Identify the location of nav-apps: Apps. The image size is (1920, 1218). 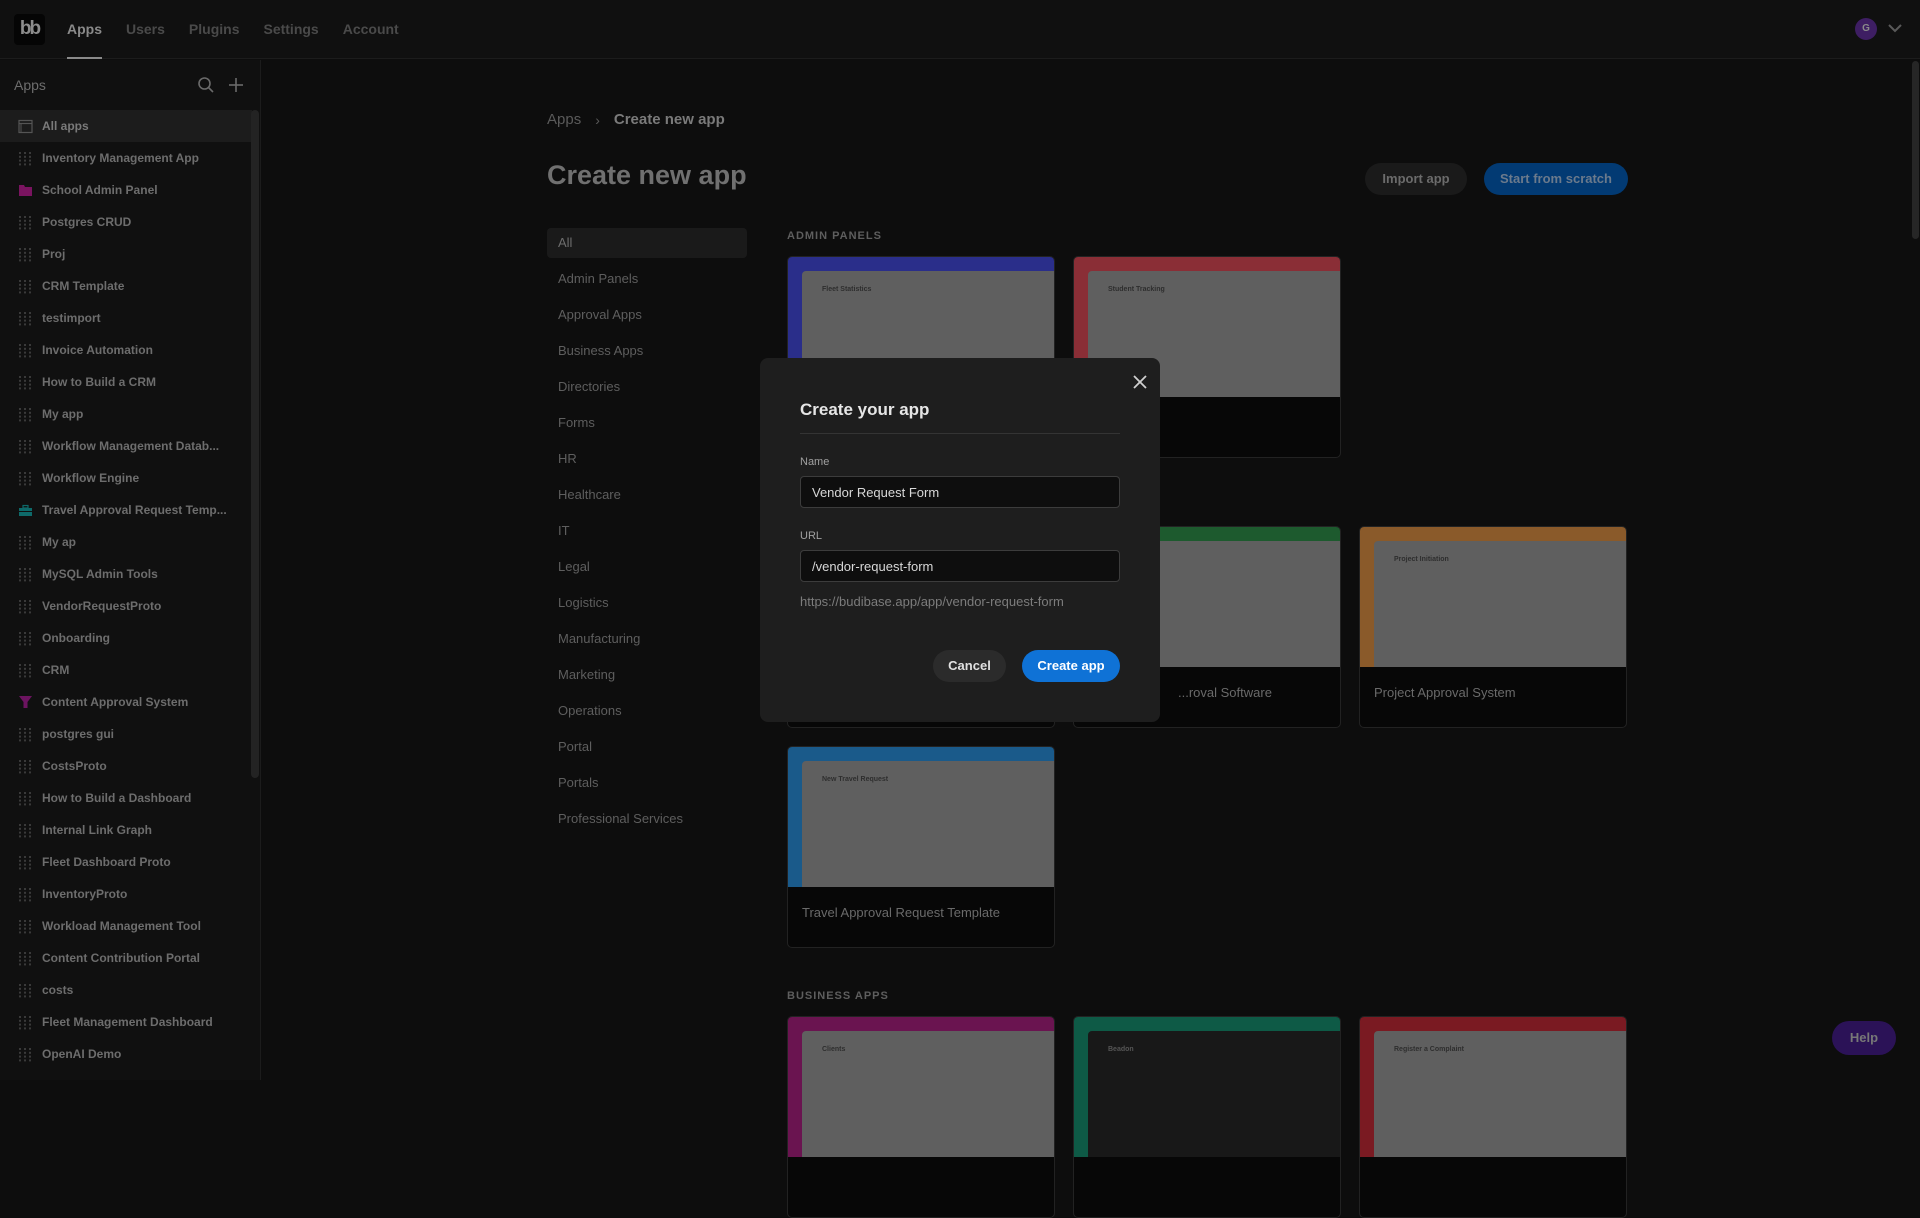
(84, 29).